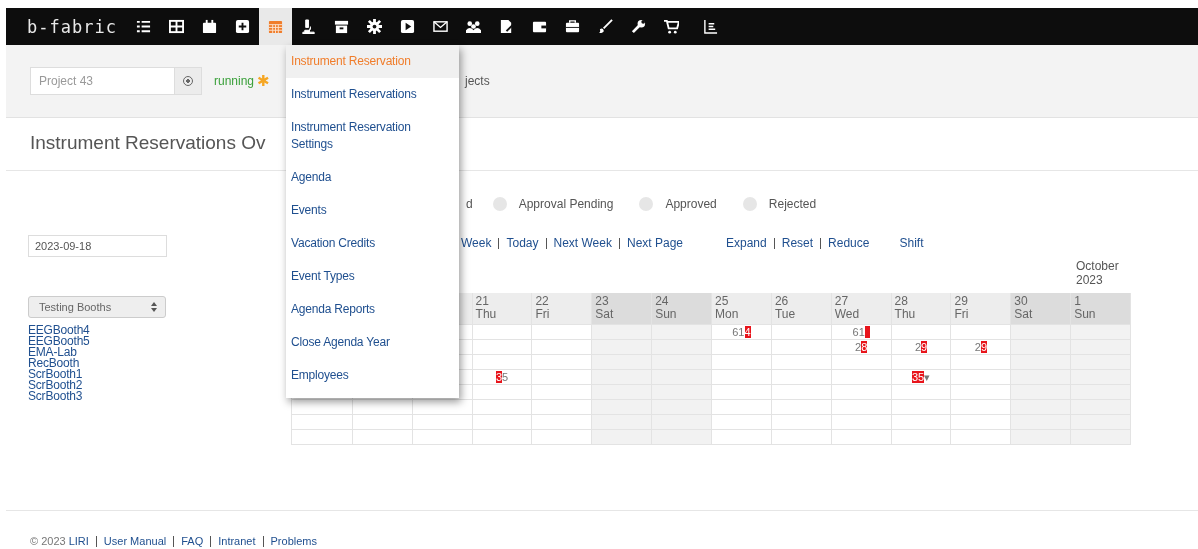 Image resolution: width=1198 pixels, height=549 pixels. Describe the element at coordinates (154, 307) in the screenshot. I see `sort-arrows-icon` at that location.